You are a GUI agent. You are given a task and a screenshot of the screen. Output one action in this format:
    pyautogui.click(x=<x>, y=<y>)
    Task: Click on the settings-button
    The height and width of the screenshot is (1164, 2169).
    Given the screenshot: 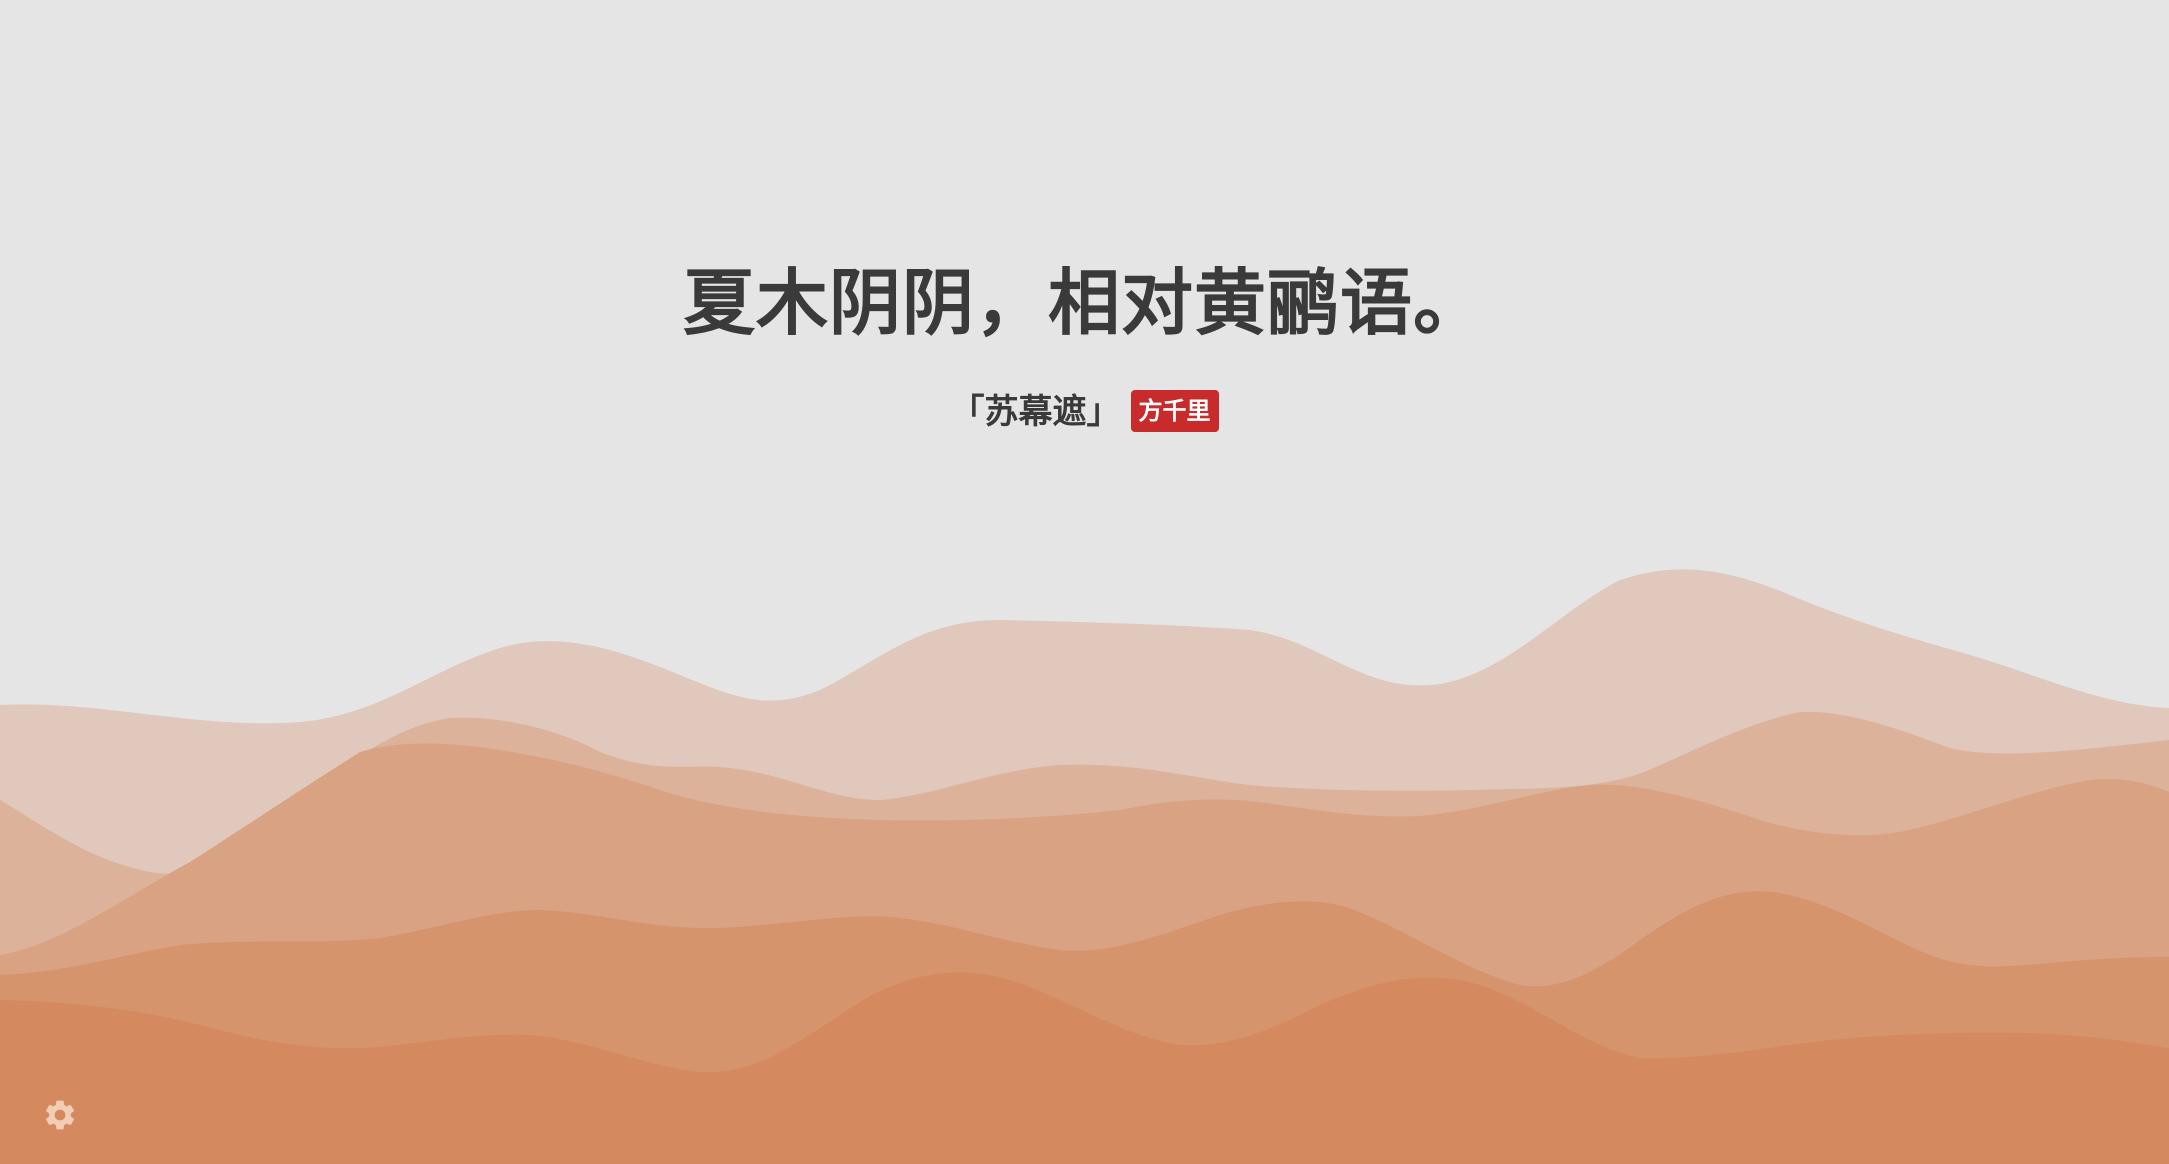 What is the action you would take?
    pyautogui.click(x=60, y=1115)
    